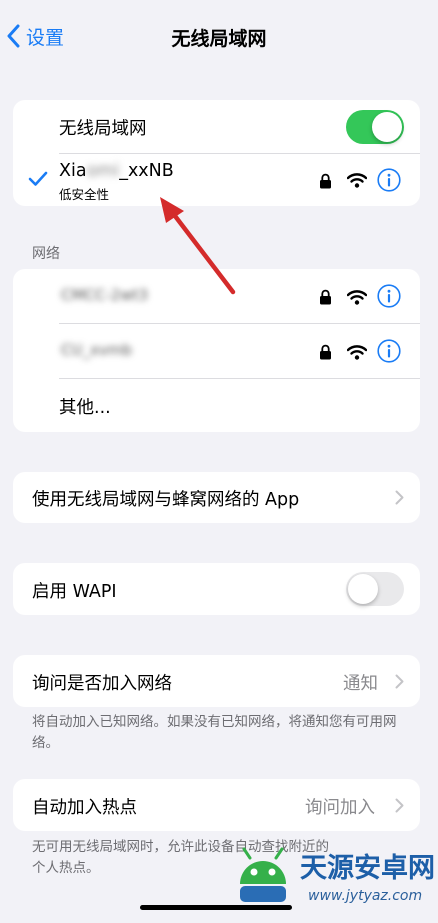 This screenshot has height=923, width=438. I want to click on watermark-text: 天源安卓网, so click(367, 868).